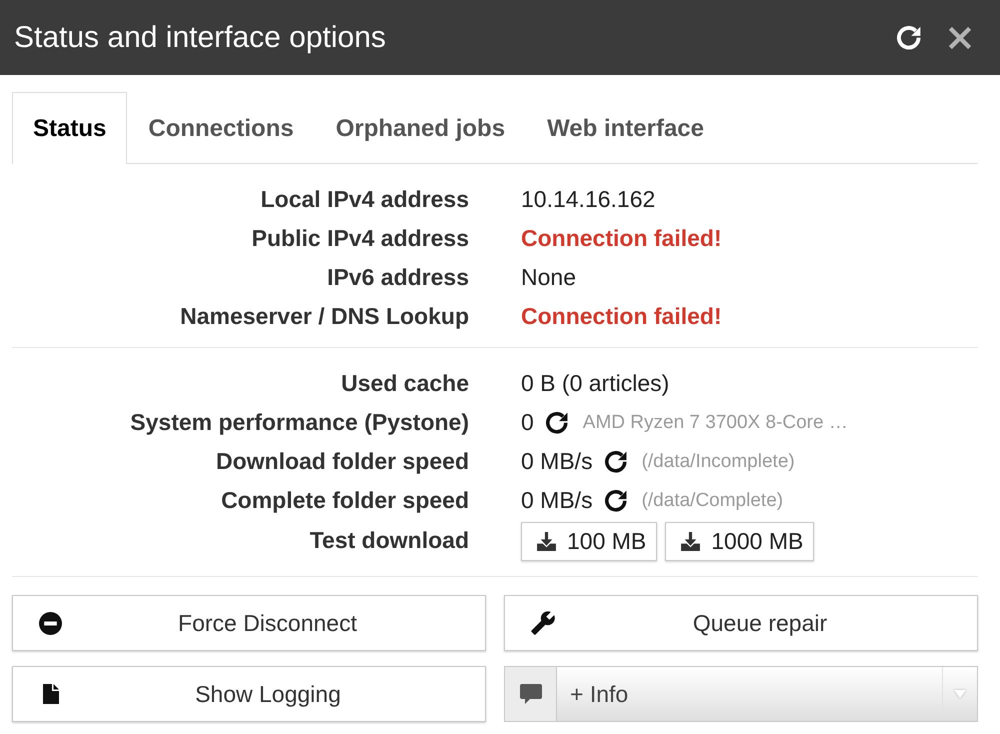  I want to click on status-value: None, so click(548, 277).